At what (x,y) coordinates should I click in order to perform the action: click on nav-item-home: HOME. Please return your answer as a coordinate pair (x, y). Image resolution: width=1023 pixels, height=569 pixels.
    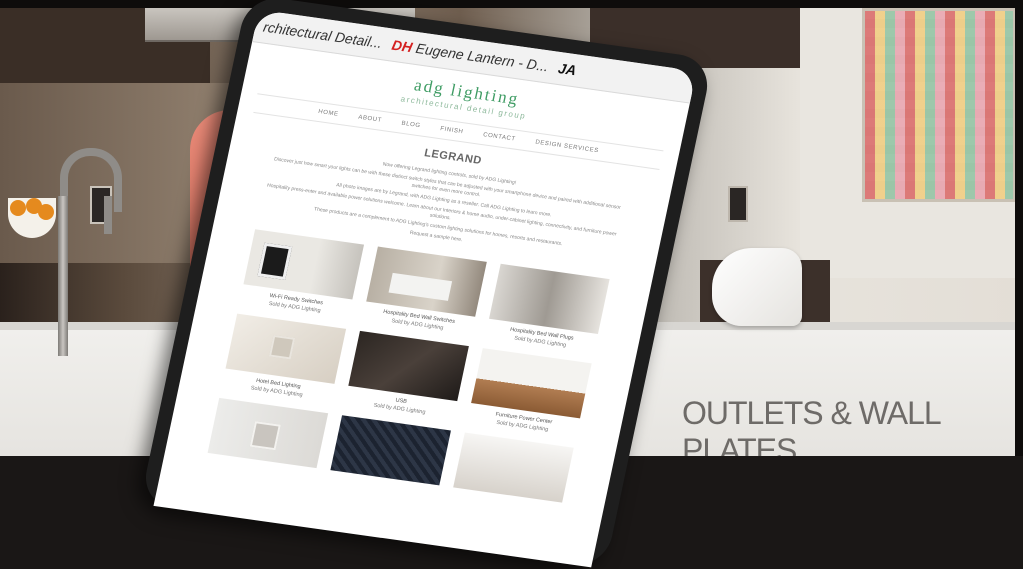
    Looking at the image, I should click on (328, 113).